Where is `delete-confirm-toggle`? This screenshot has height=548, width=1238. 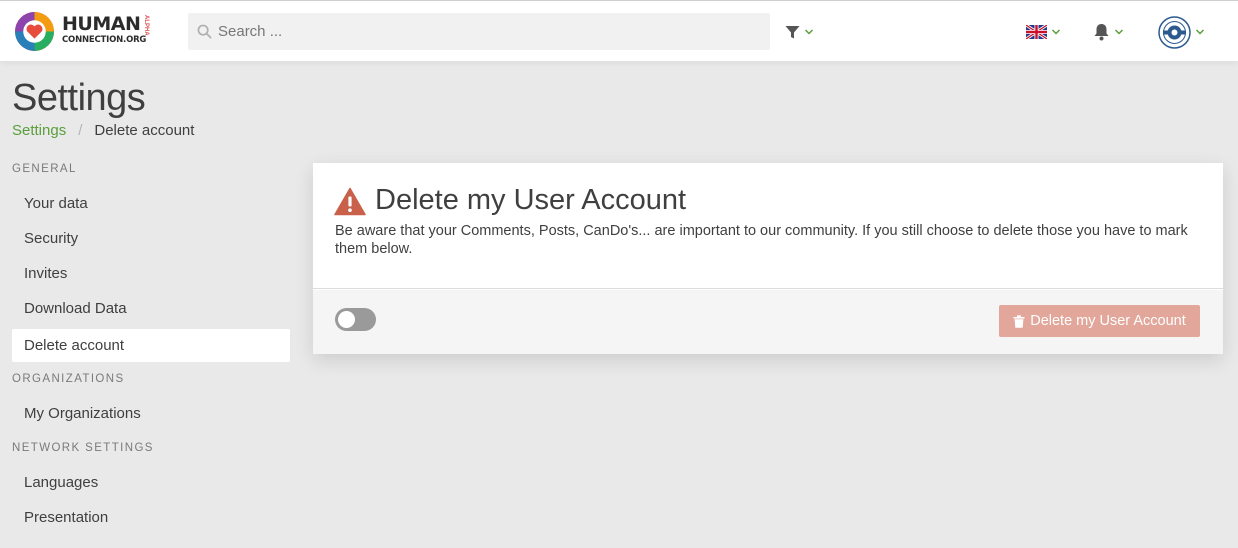 delete-confirm-toggle is located at coordinates (355, 319).